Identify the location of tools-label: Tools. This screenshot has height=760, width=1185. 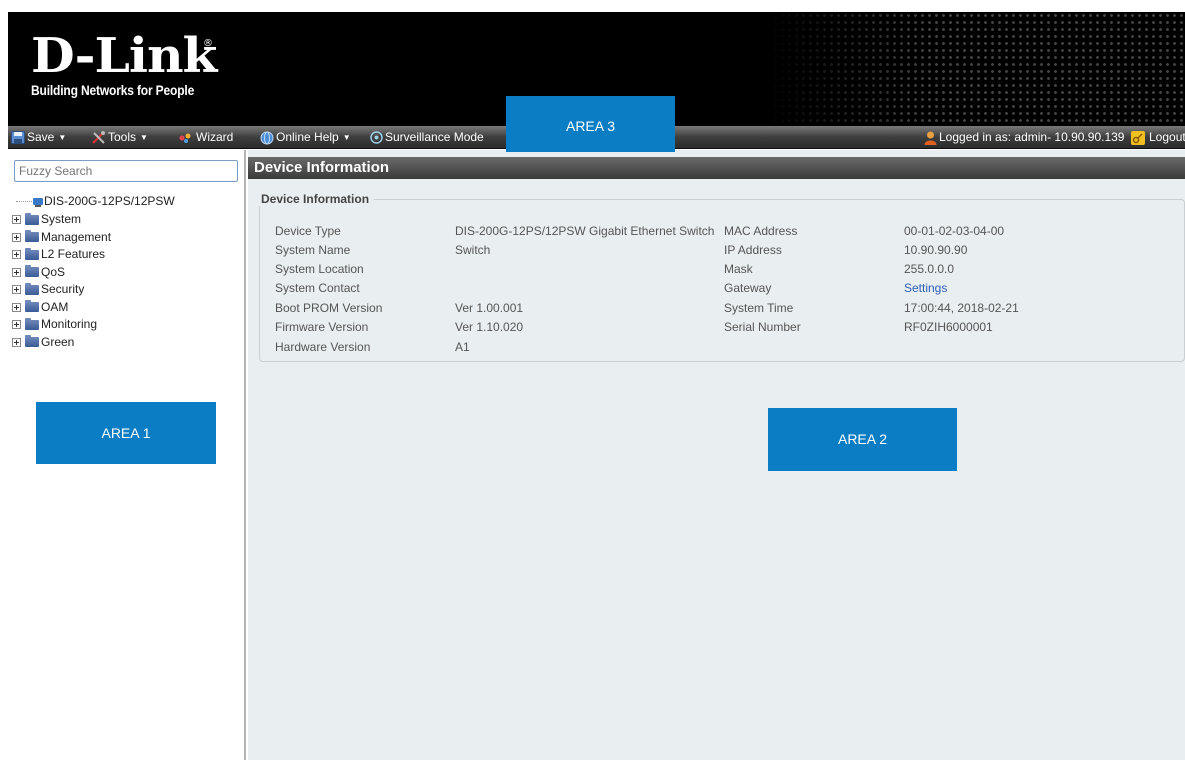
(122, 137).